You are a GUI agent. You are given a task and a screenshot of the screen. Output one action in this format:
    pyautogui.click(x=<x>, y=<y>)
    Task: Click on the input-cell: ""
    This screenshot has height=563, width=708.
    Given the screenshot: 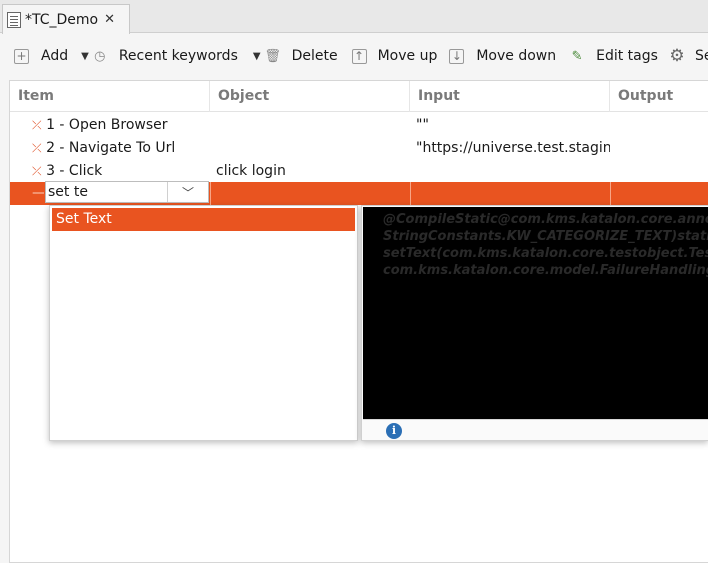 What is the action you would take?
    pyautogui.click(x=513, y=125)
    